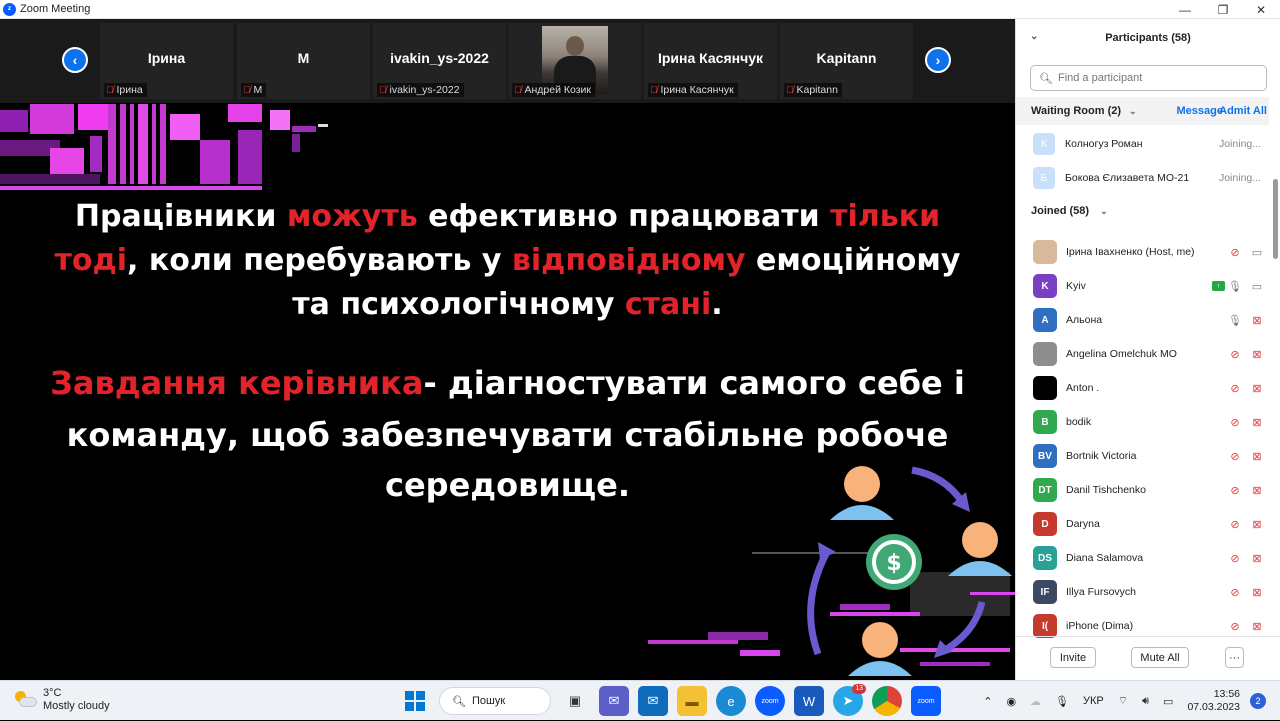  What do you see at coordinates (1121, 354) in the screenshot?
I see `participant-name: Angelina Omelchuk MO` at bounding box center [1121, 354].